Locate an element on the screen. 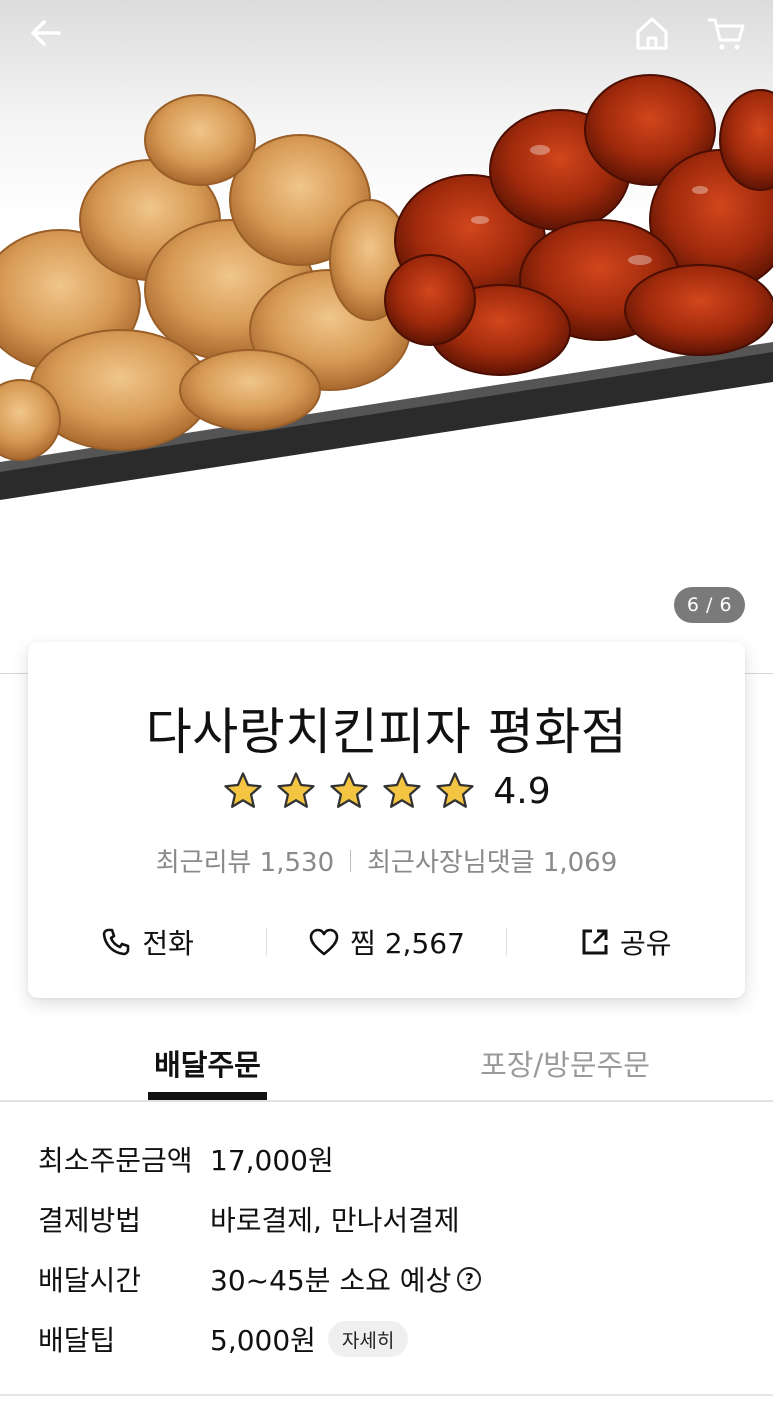 This screenshot has width=773, height=1404. recent-owner-replies-count: 최근사장님댓글 1,069 is located at coordinates (492, 860).